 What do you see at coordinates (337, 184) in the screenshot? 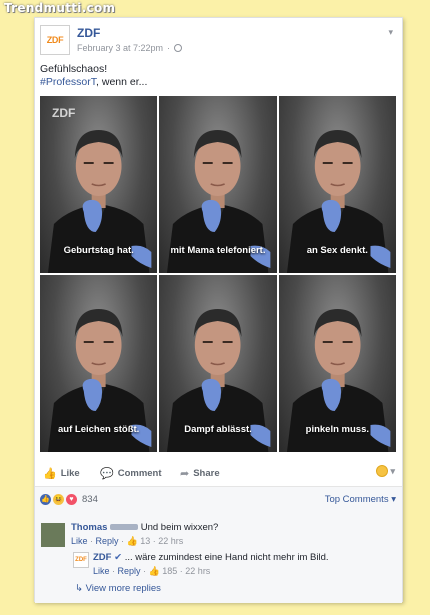
I see `image-tile: an Sex denkt.` at bounding box center [337, 184].